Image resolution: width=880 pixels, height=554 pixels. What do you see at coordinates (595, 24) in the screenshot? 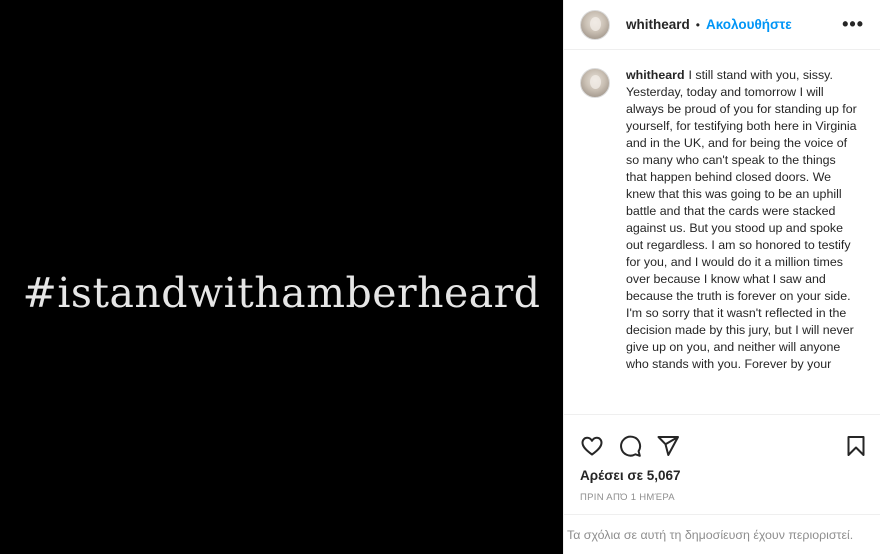
I see `avatar` at bounding box center [595, 24].